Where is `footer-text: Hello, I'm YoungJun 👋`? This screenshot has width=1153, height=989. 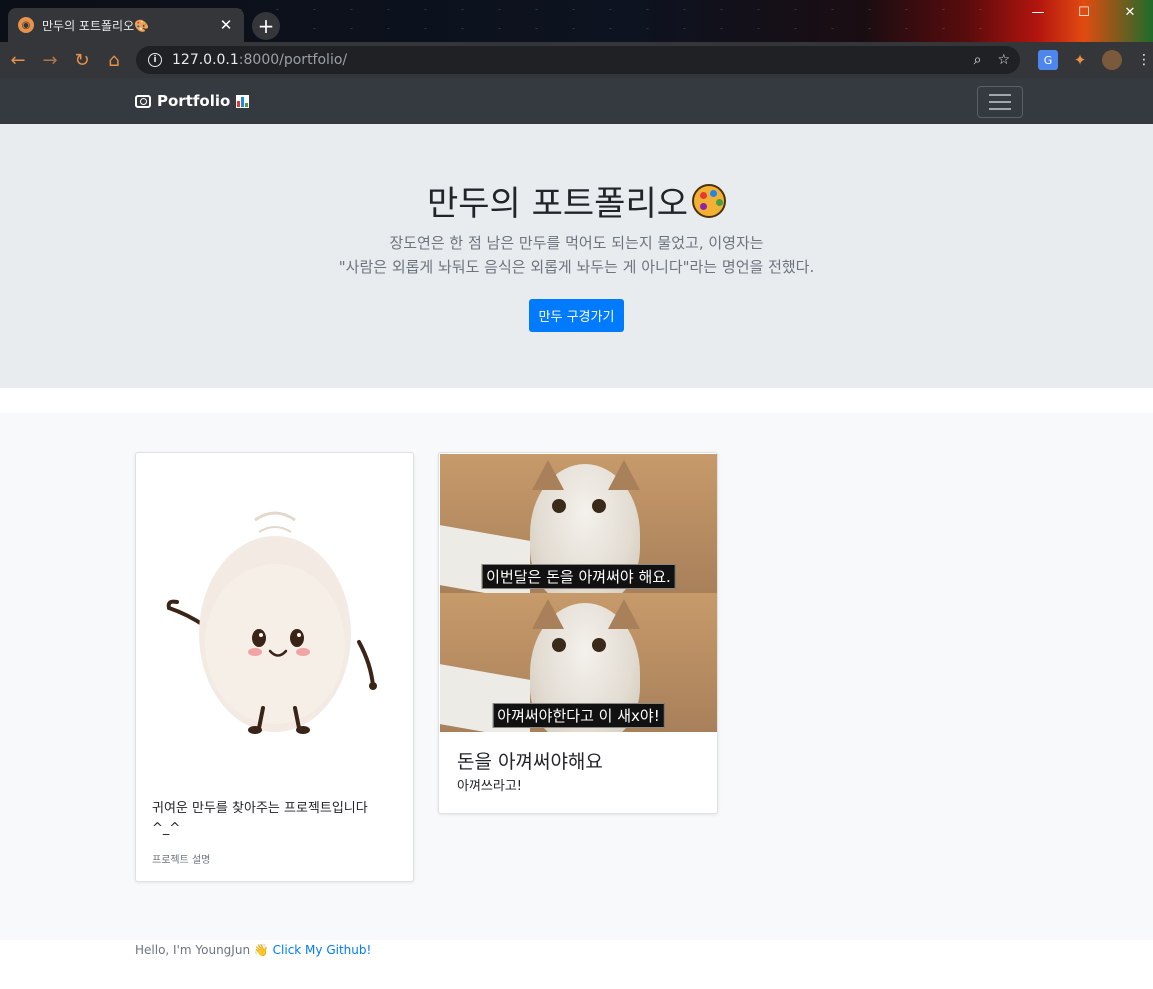 footer-text: Hello, I'm YoungJun 👋 is located at coordinates (202, 950).